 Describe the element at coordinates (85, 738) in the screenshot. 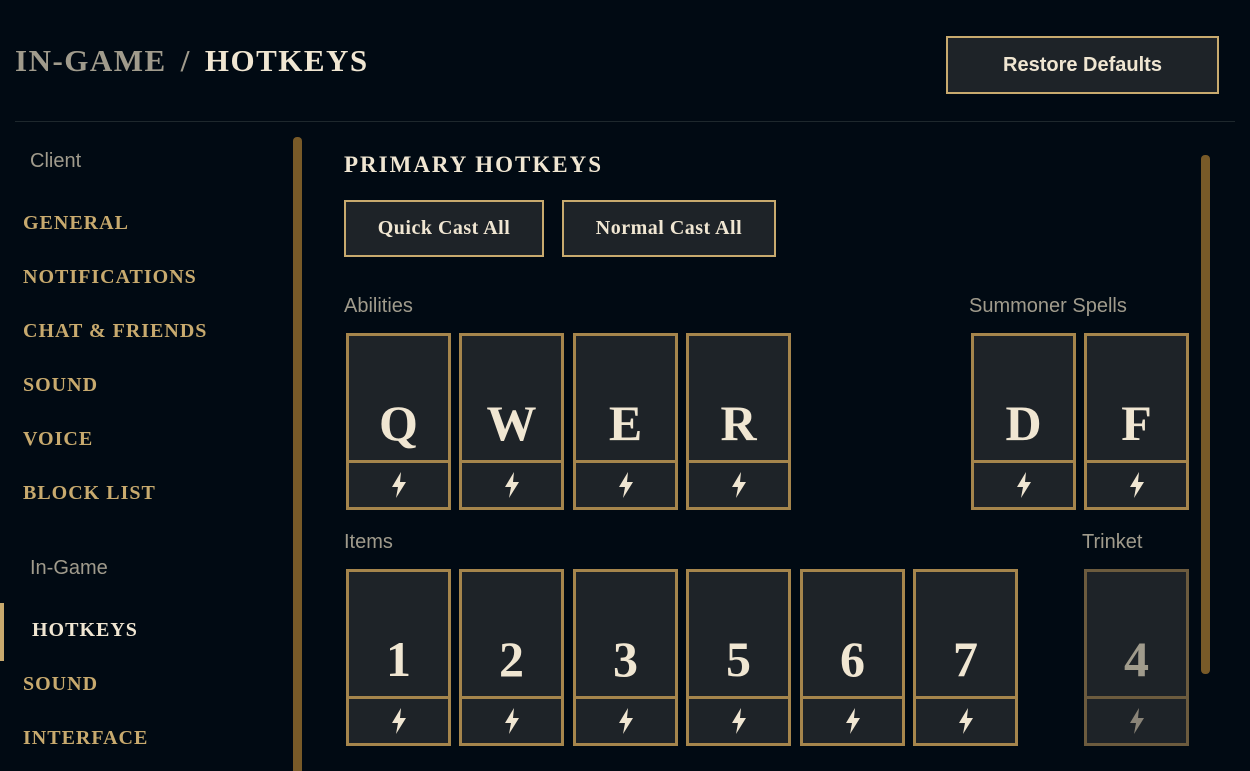

I see `sidebar-item-interface: INTERFACE` at that location.